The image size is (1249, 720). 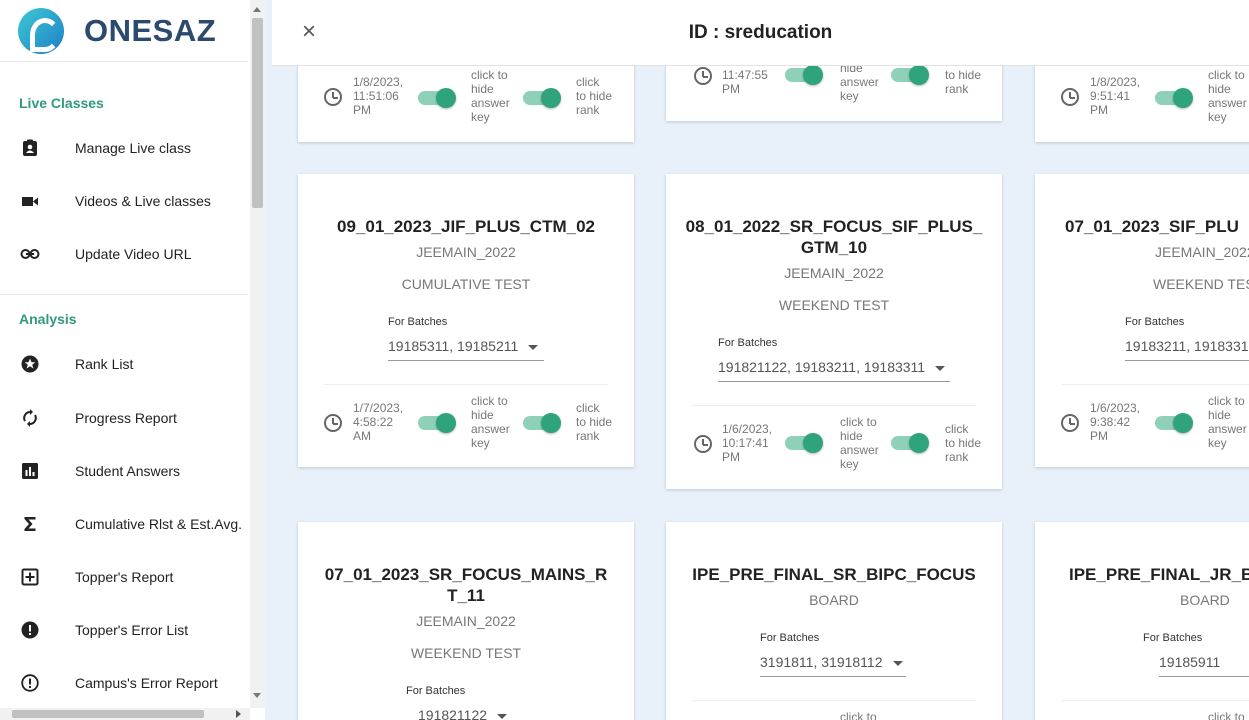 What do you see at coordinates (124, 577) in the screenshot?
I see `sidebar-item-toppers-report: Topper's Report` at bounding box center [124, 577].